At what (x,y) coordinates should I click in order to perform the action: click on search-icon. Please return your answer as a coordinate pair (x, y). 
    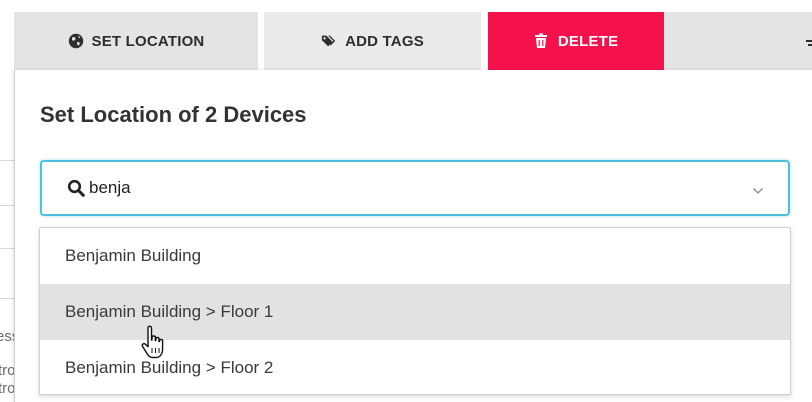
    Looking at the image, I should click on (76, 188).